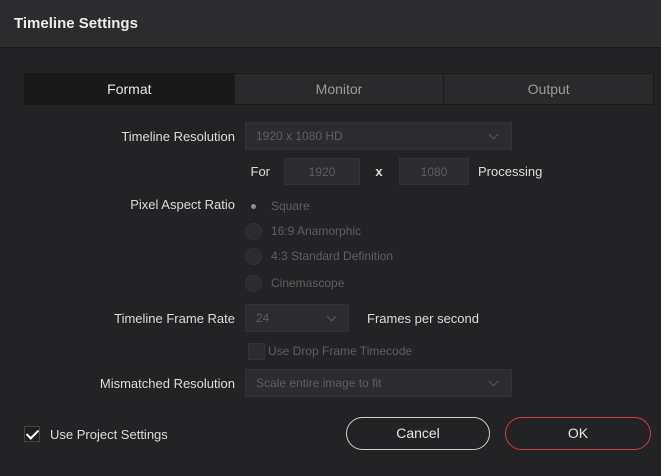  I want to click on mismatched-resolution-value: Scale entire image to fit, so click(319, 383).